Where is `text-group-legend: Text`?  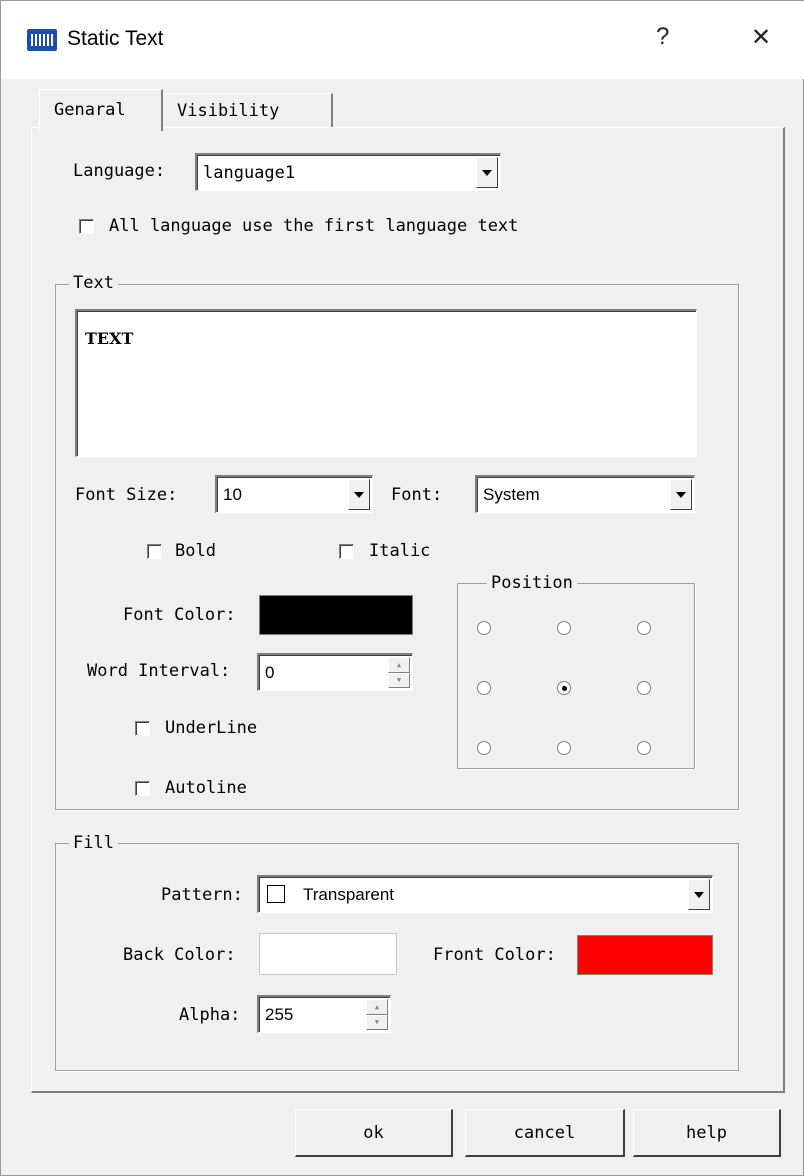 text-group-legend: Text is located at coordinates (93, 283).